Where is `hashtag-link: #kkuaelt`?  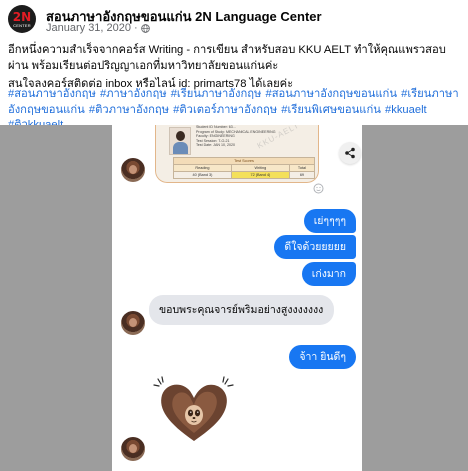 hashtag-link: #kkuaelt is located at coordinates (406, 110).